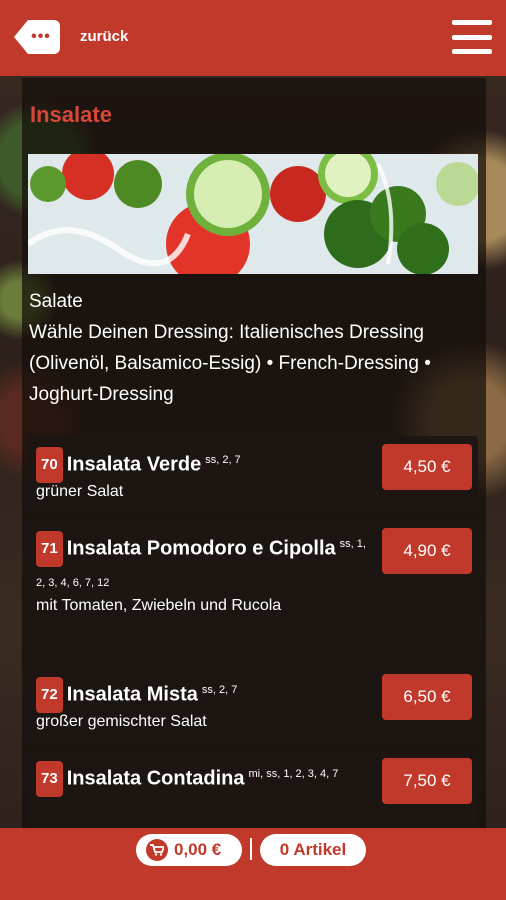 The image size is (506, 900). Describe the element at coordinates (427, 697) in the screenshot. I see `price-button: 6,50 €` at that location.